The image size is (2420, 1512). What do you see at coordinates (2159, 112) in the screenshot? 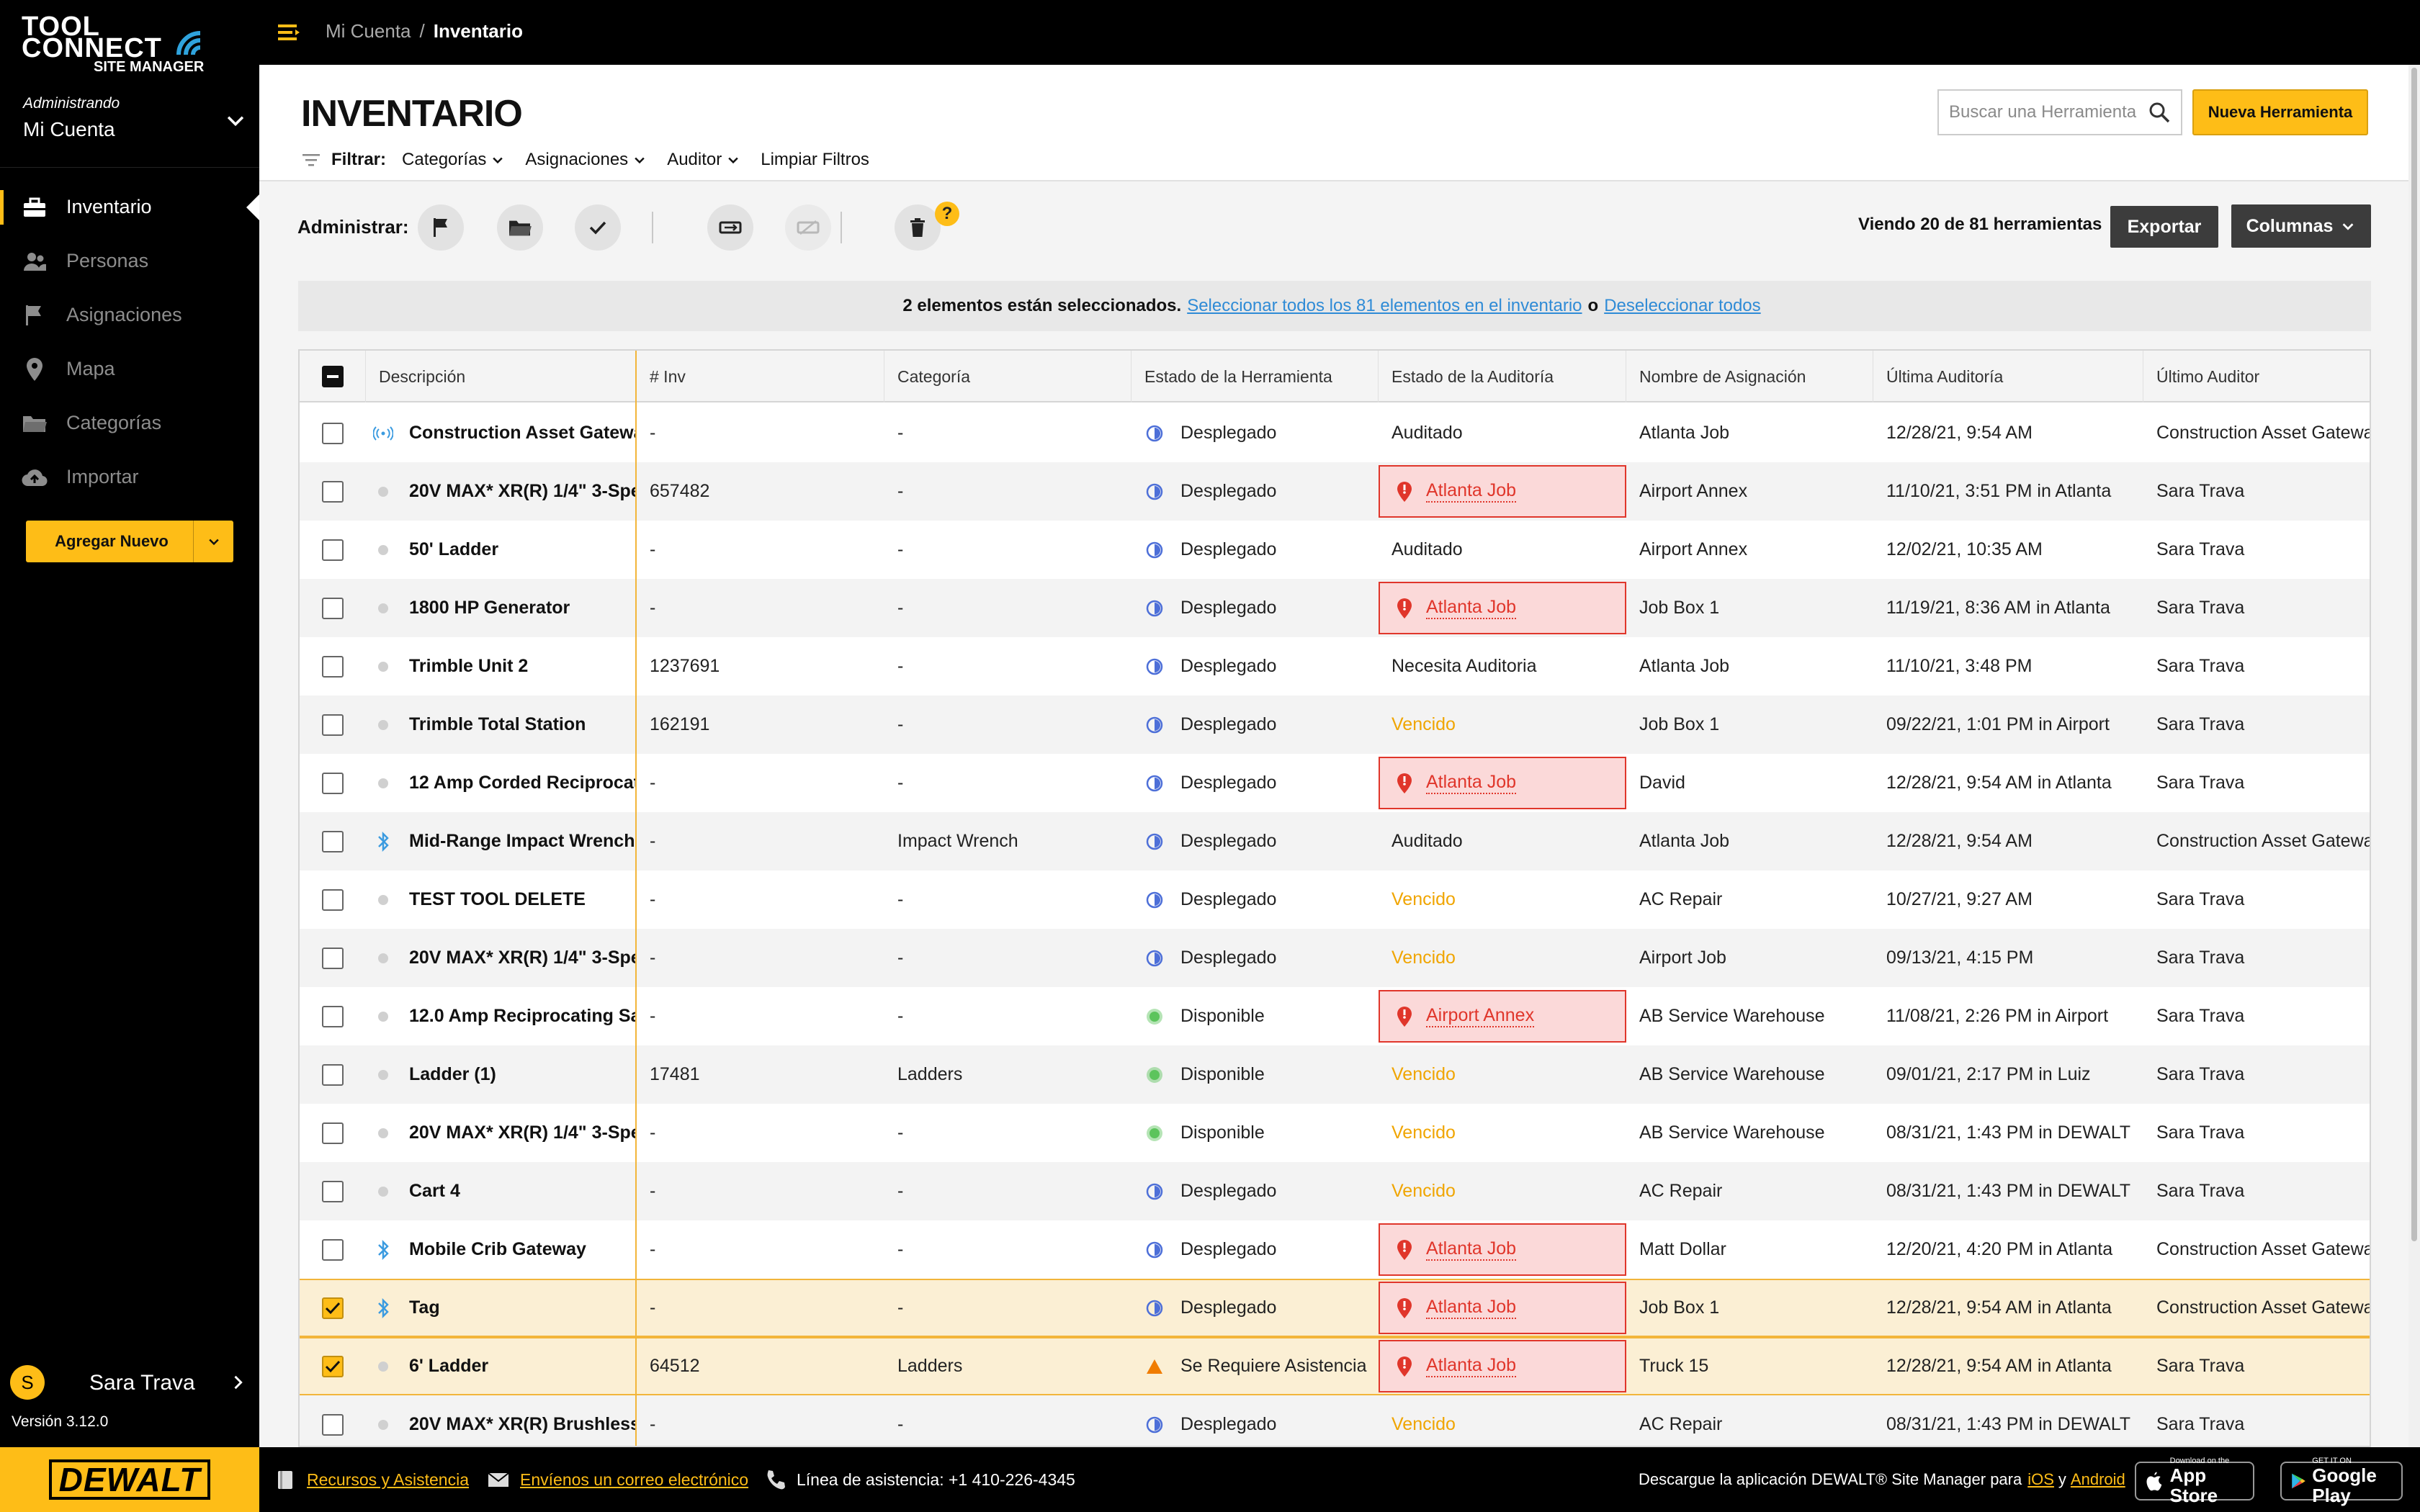
I see `search-icon` at bounding box center [2159, 112].